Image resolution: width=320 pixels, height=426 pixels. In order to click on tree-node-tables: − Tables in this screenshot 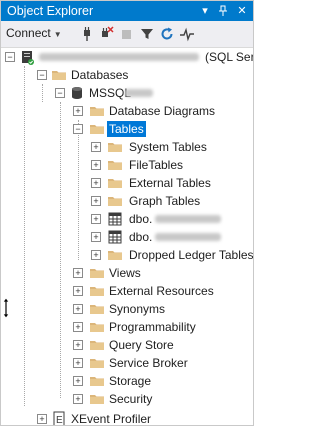, I will do `click(127, 129)`.